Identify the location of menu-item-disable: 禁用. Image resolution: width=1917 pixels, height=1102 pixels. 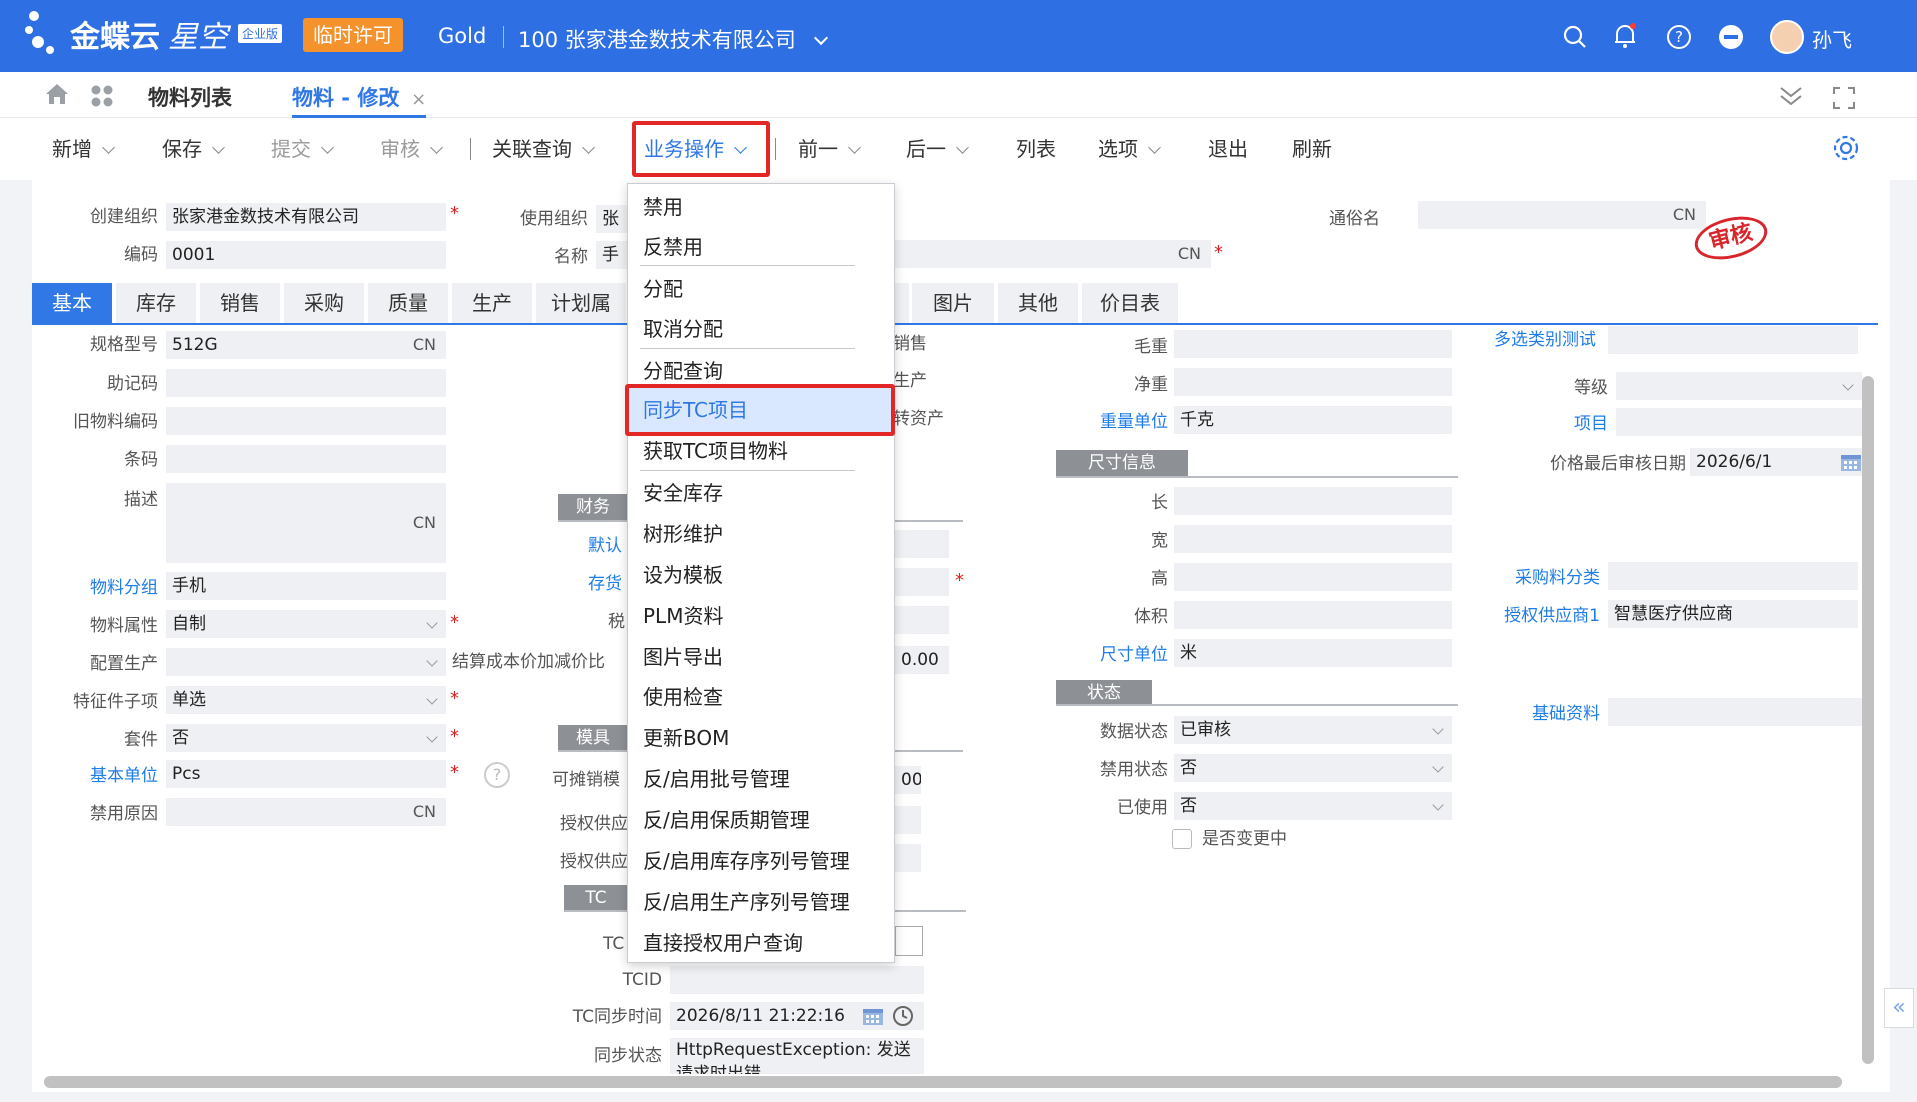
(663, 207).